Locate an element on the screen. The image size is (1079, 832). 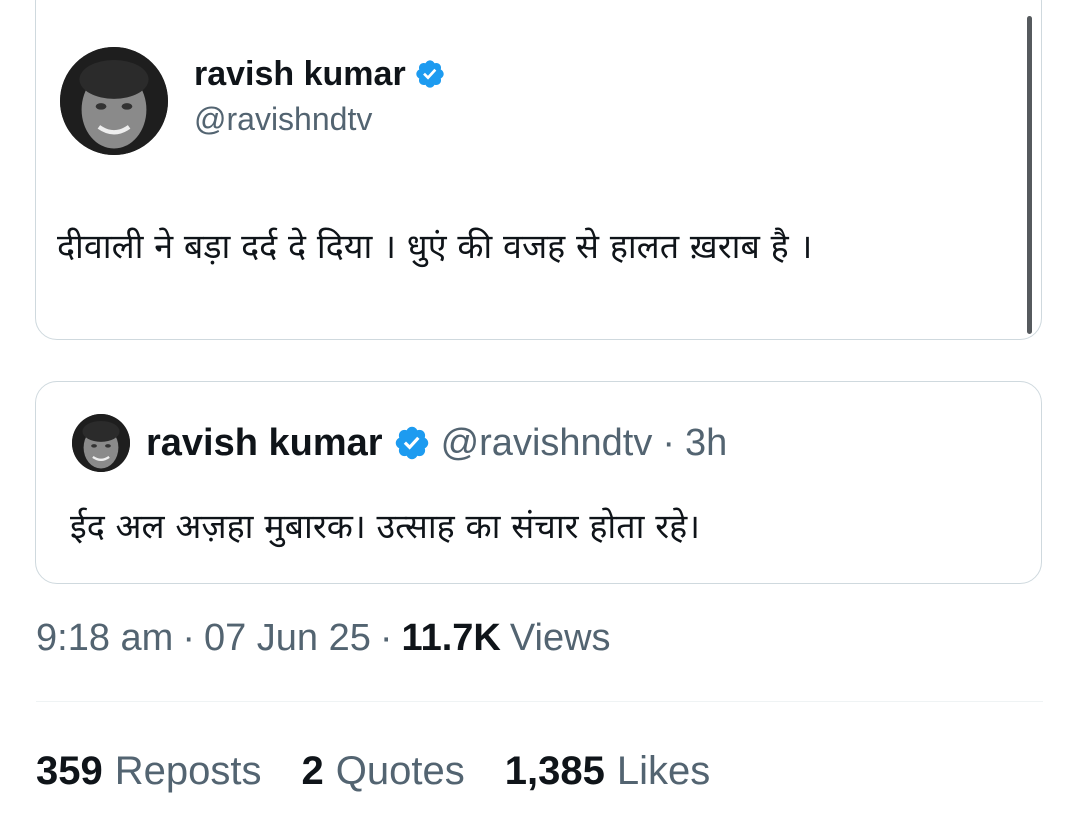
avatar is located at coordinates (114, 101).